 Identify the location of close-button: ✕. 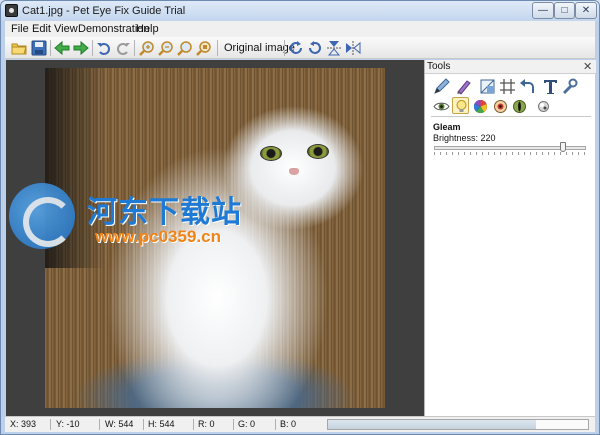
(586, 10).